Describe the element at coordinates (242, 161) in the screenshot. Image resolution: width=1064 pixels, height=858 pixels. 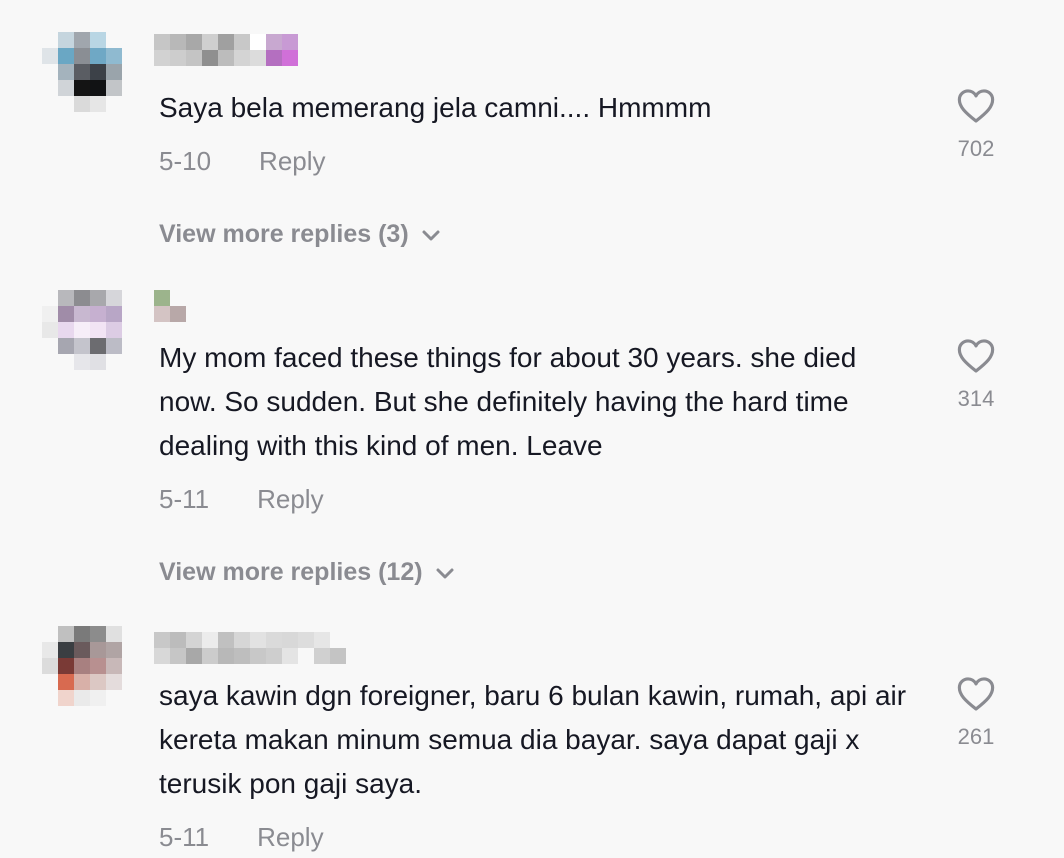
I see `comment-meta: 5-10 Reply` at that location.